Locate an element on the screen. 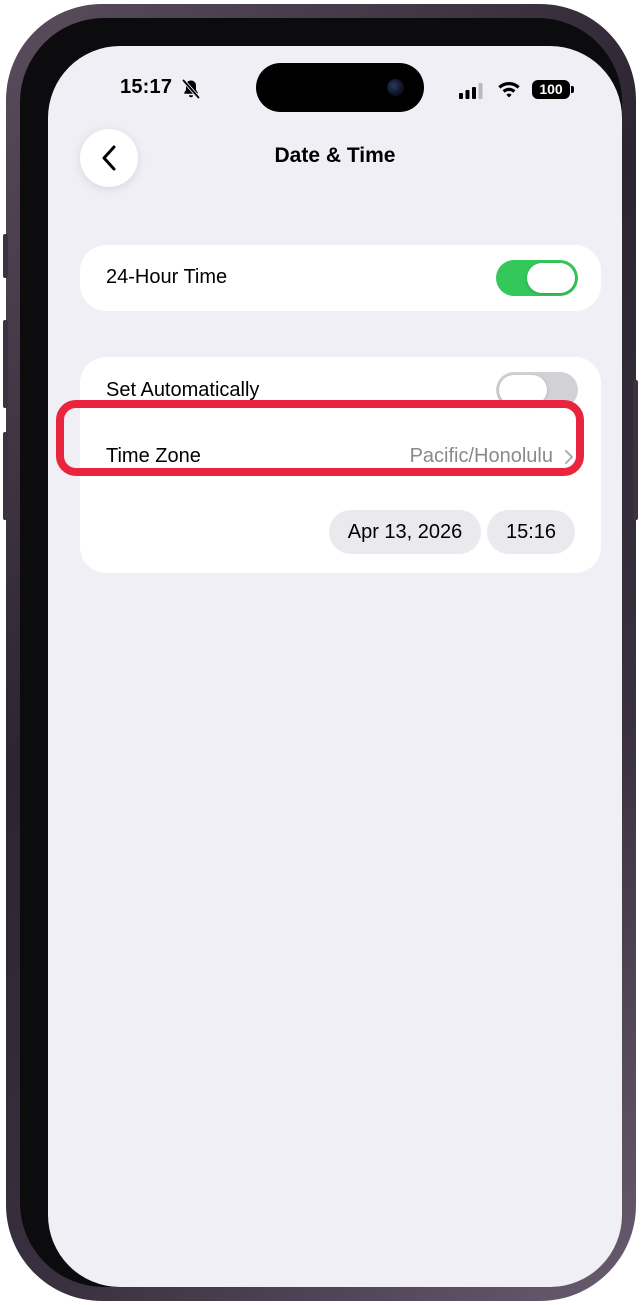  set-automatically-label: Set Automatically is located at coordinates (183, 390).